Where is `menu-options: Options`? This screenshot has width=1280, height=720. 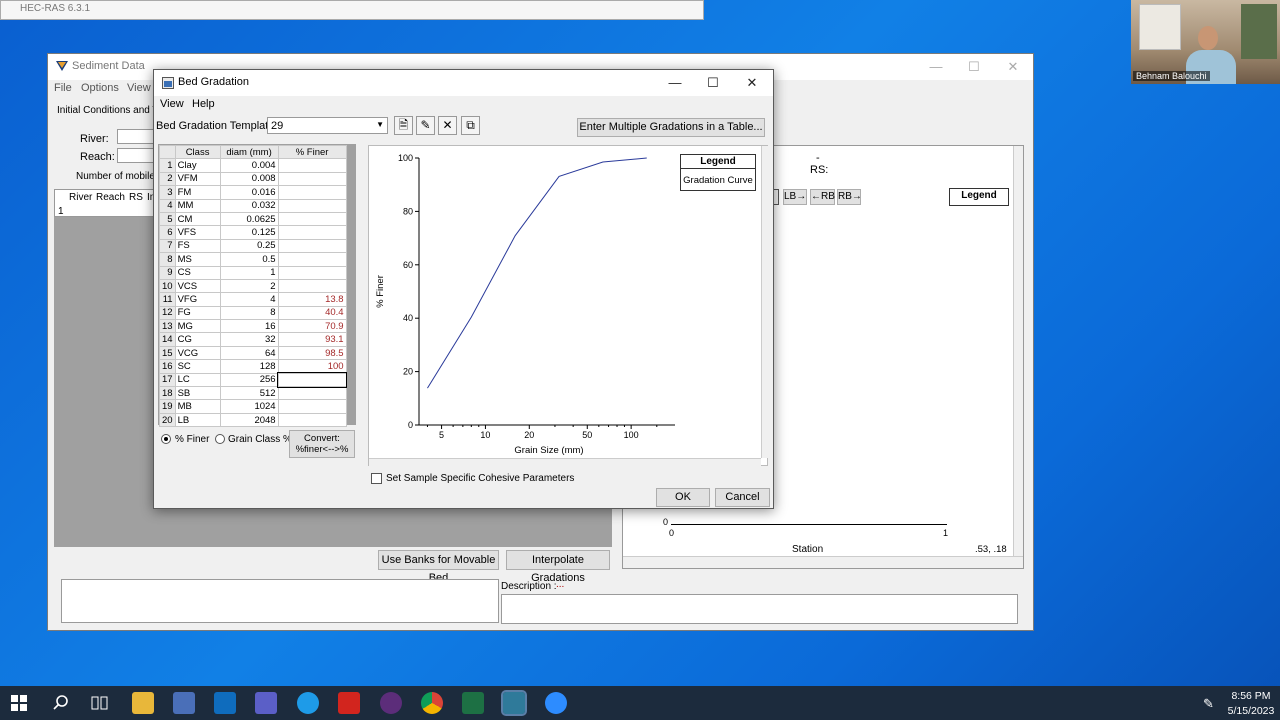
menu-options: Options is located at coordinates (100, 88).